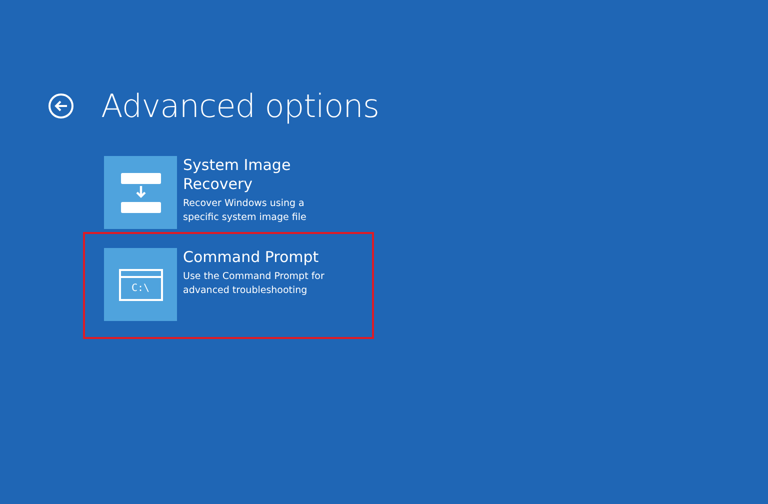  I want to click on back-icon, so click(61, 106).